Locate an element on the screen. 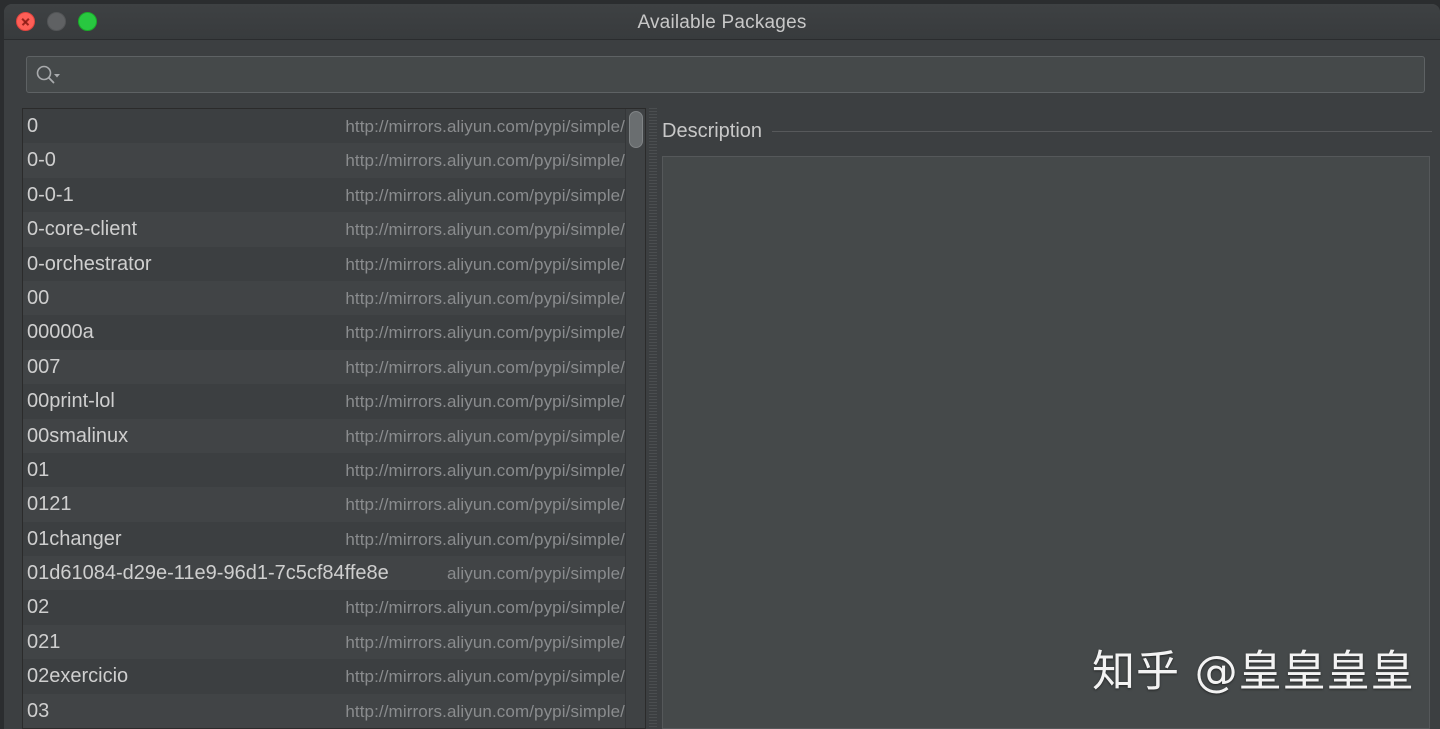  scrollbar-thumb is located at coordinates (636, 129).